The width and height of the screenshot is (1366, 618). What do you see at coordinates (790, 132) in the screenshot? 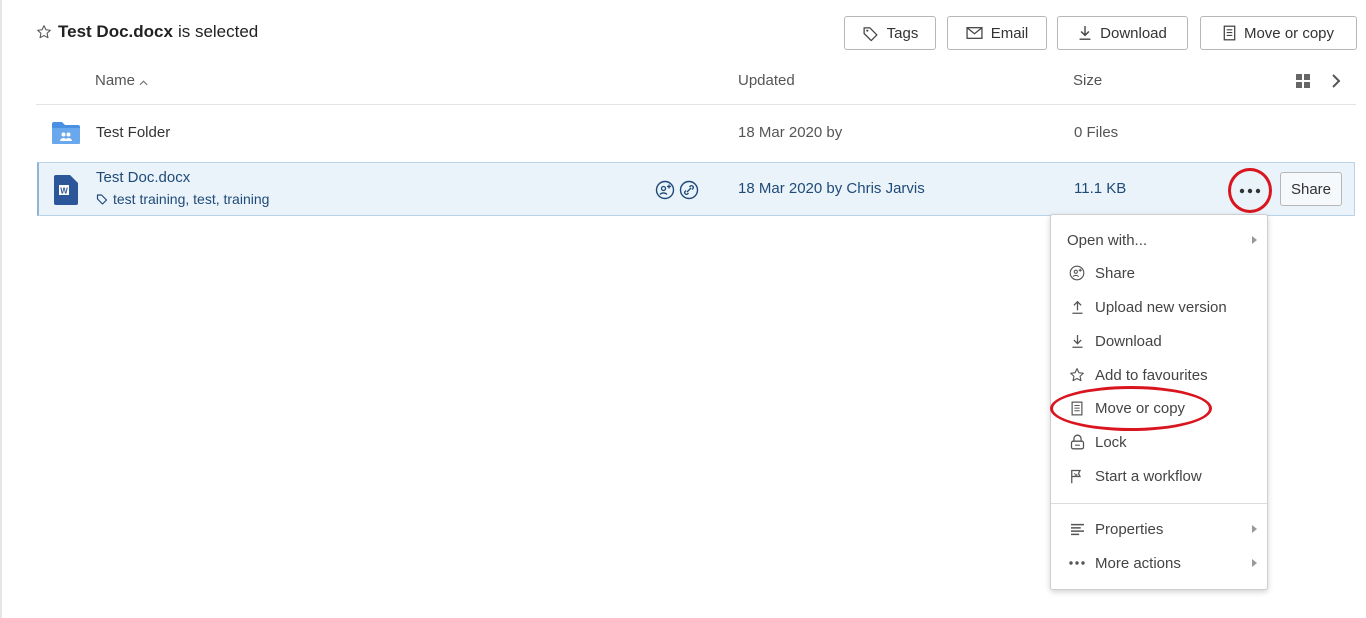
I see `folder-updated: 18 Mar 2020 by` at bounding box center [790, 132].